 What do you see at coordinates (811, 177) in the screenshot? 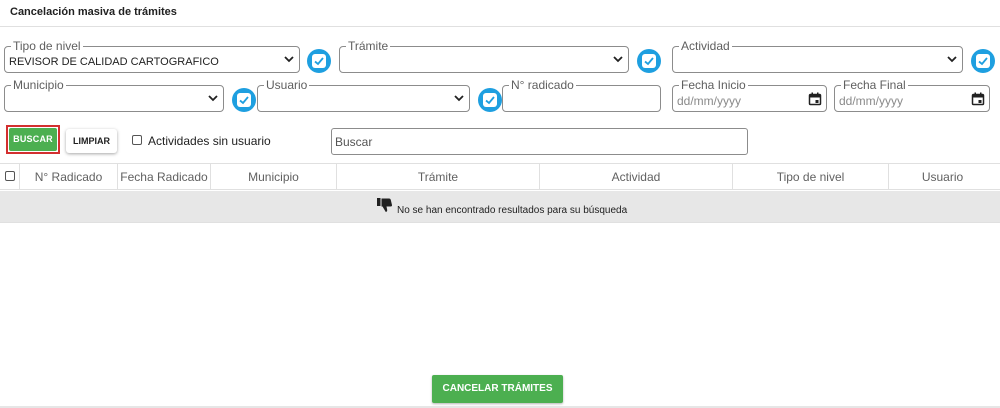
I see `column-header: Tipo de nivel` at bounding box center [811, 177].